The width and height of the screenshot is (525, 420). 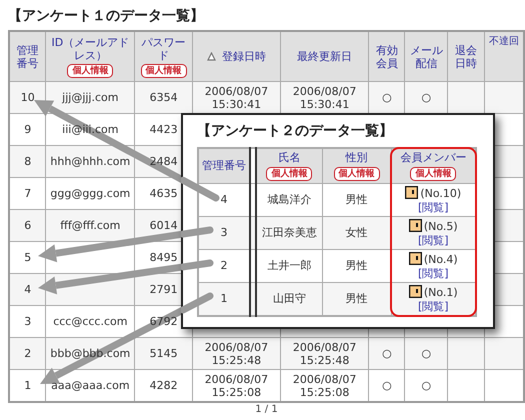 What do you see at coordinates (90, 225) in the screenshot?
I see `table-cell: fff@fff.com` at bounding box center [90, 225].